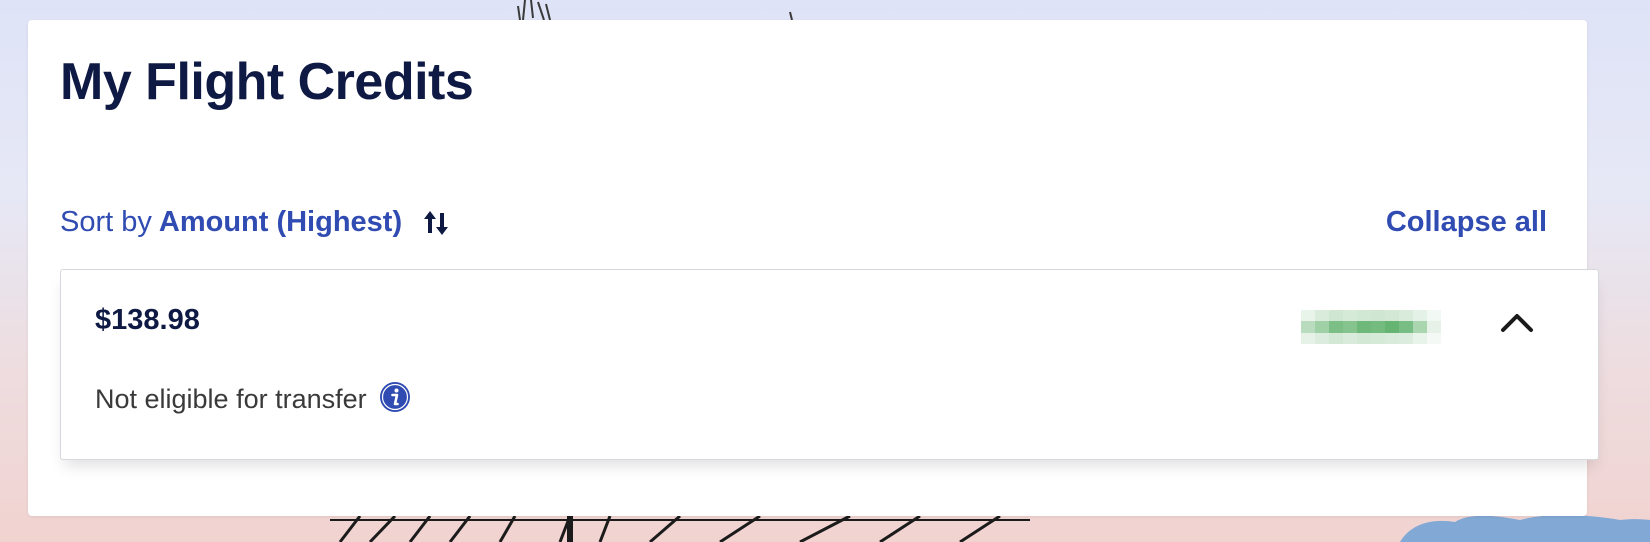 Image resolution: width=1650 pixels, height=542 pixels. What do you see at coordinates (106, 222) in the screenshot?
I see `sort-label: Sort by` at bounding box center [106, 222].